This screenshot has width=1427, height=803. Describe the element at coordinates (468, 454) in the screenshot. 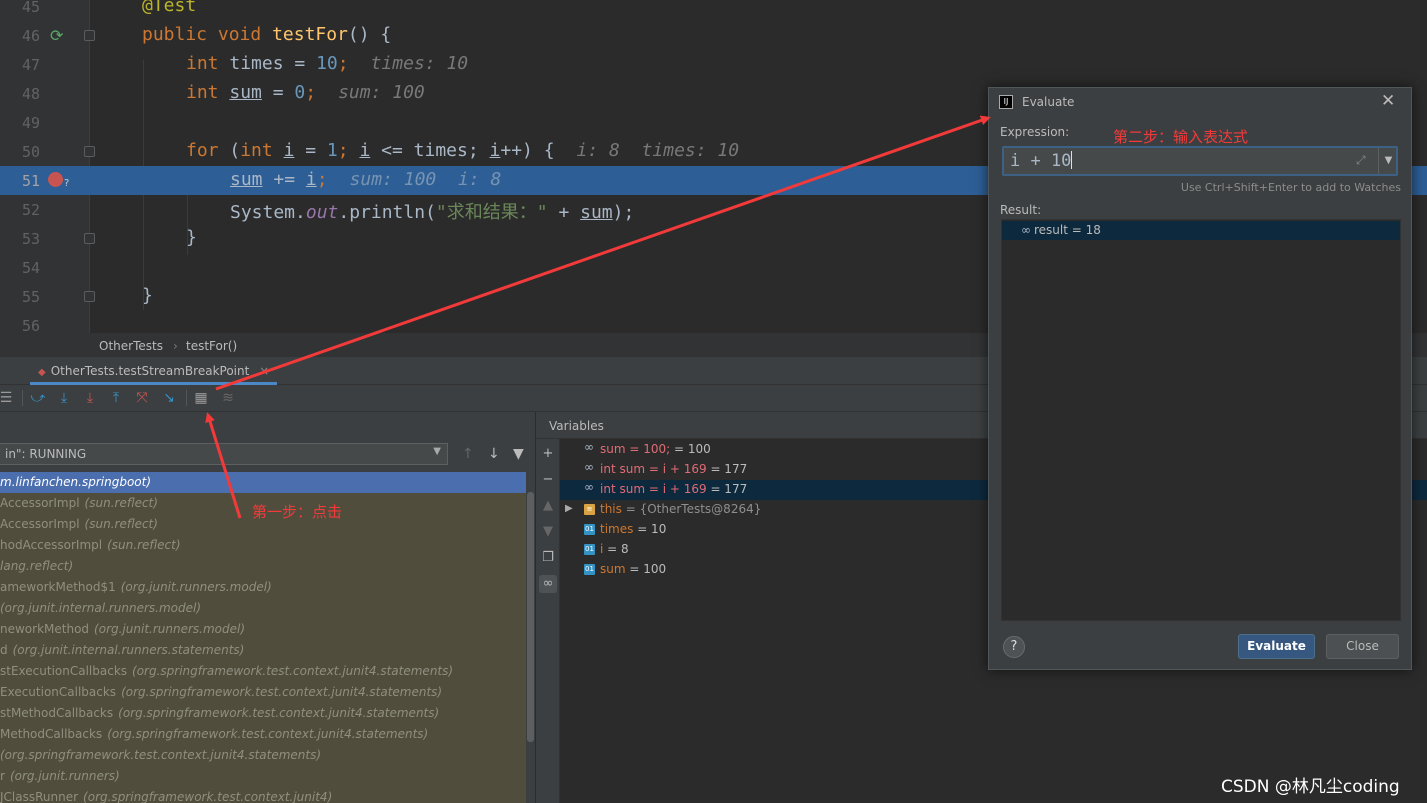

I see `frame-up-icon: ↑` at that location.